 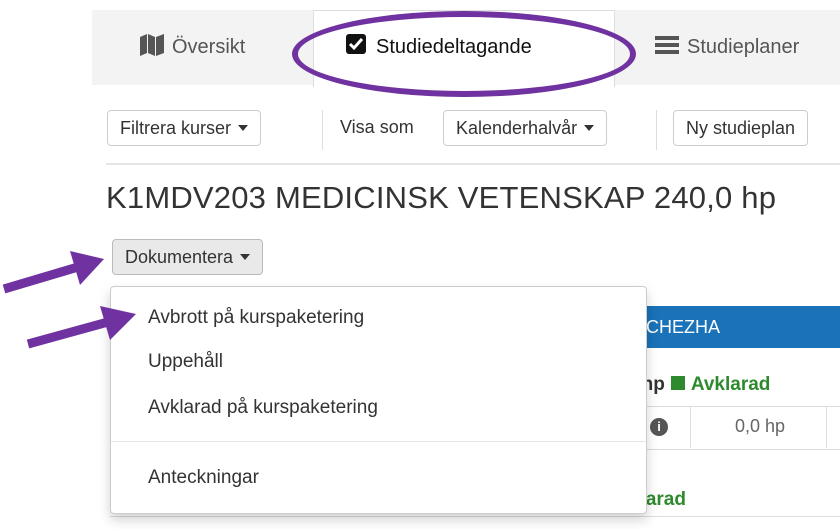 What do you see at coordinates (263, 408) in the screenshot?
I see `menu-item-avklarad: Avklarad på kurspaketering` at bounding box center [263, 408].